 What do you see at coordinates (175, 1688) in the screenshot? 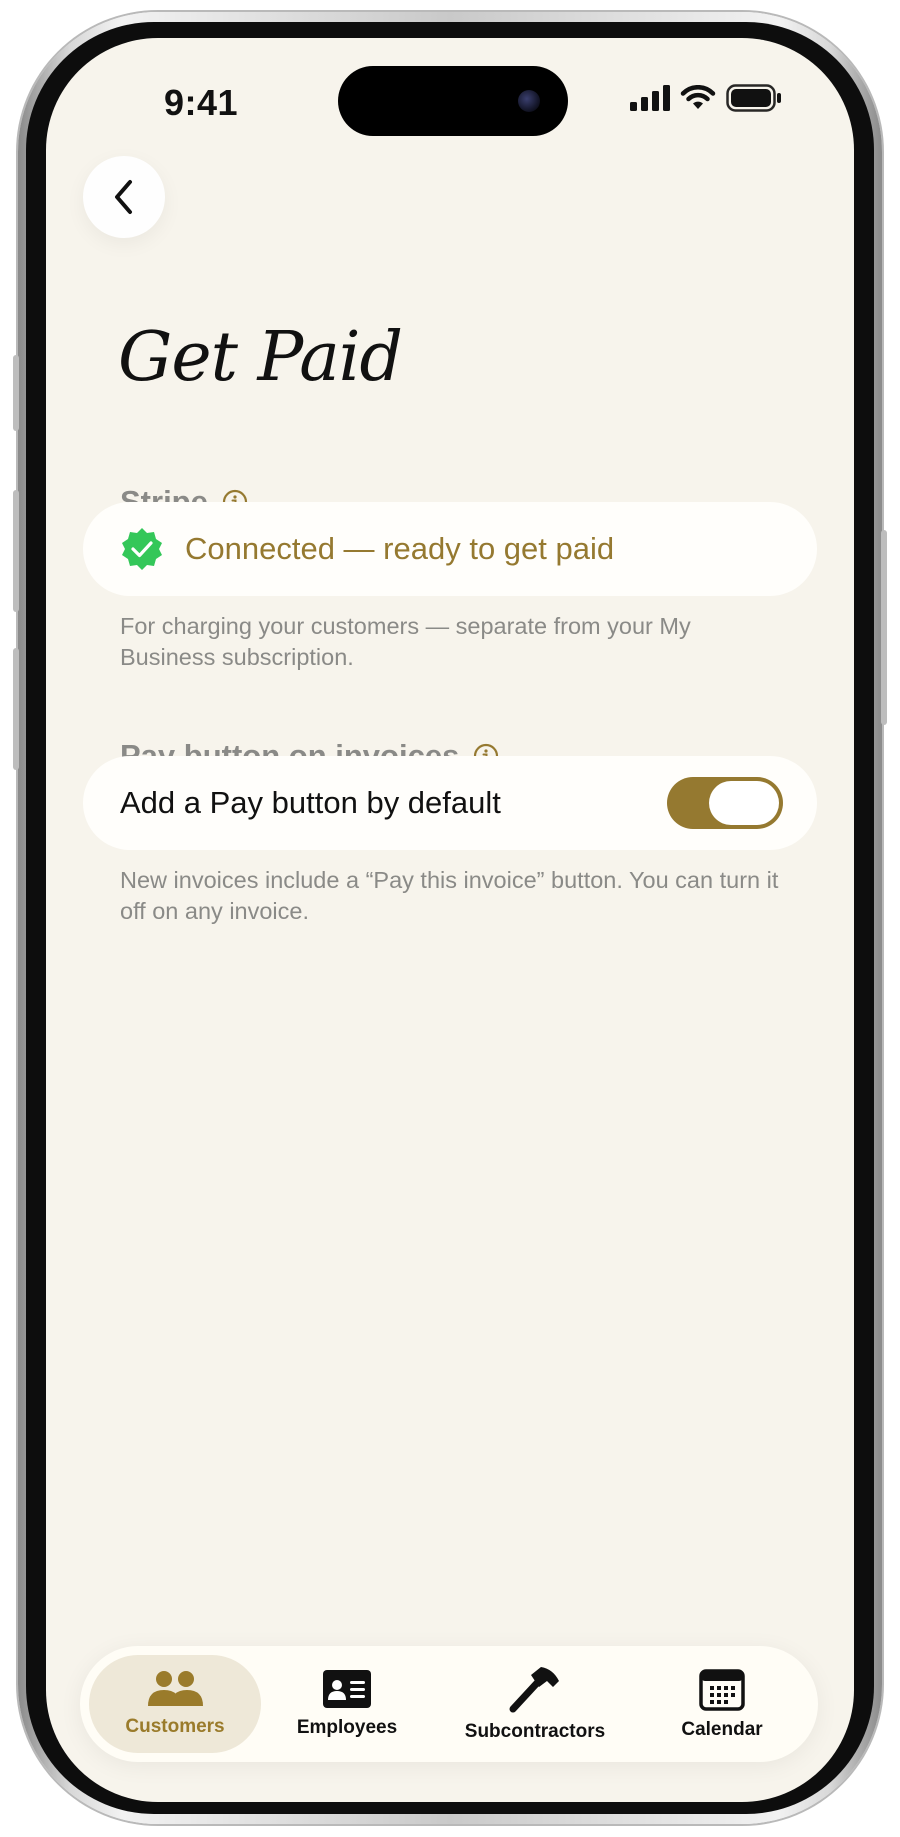
I see `people-icon` at bounding box center [175, 1688].